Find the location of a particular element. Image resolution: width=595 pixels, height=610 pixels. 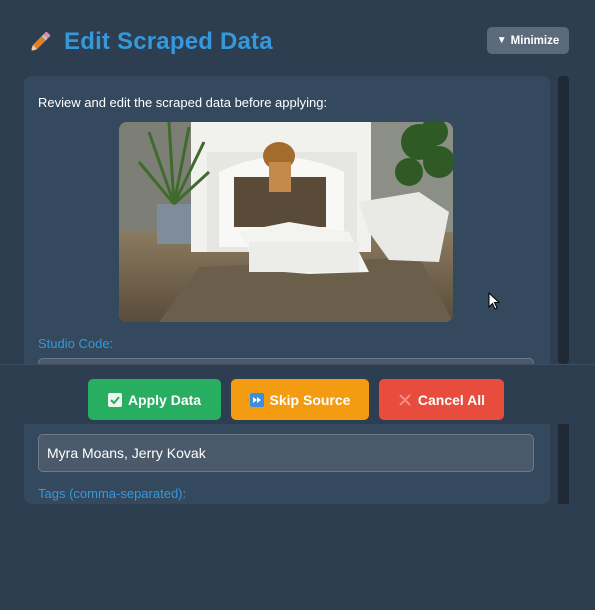

skip-source-button: Skip Source is located at coordinates (300, 399).